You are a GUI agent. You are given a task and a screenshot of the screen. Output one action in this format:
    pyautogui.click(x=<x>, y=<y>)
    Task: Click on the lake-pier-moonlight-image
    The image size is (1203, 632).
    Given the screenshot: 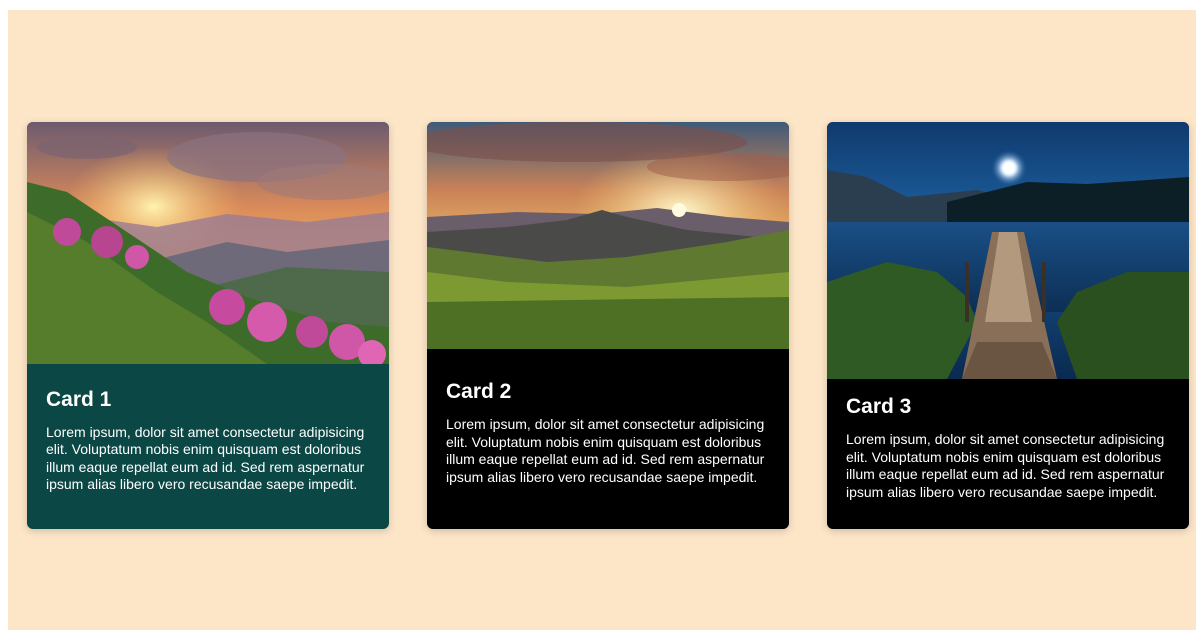 What is the action you would take?
    pyautogui.click(x=1008, y=250)
    